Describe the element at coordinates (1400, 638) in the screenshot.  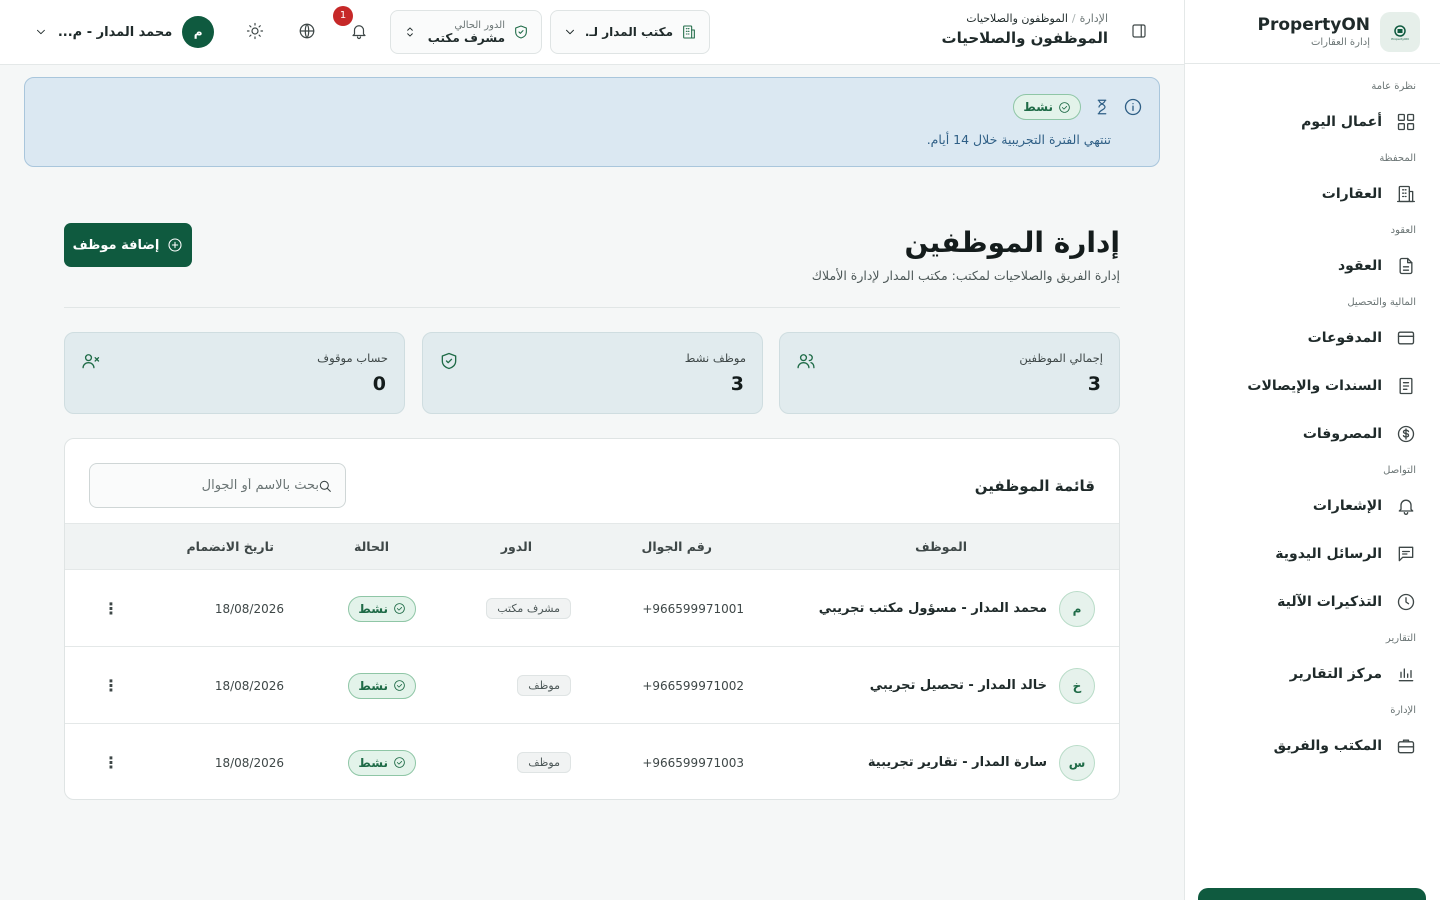
I see `nav-section-title: التقارير` at that location.